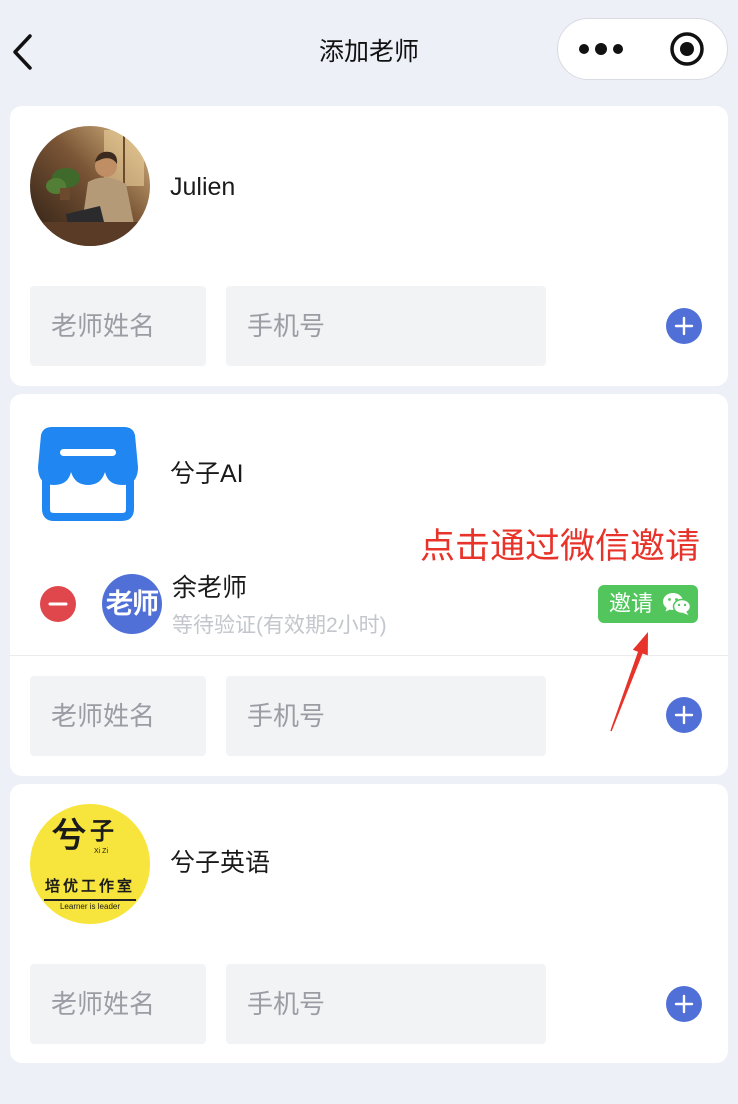  I want to click on annotation-text: 点击通过微信邀请, so click(560, 546).